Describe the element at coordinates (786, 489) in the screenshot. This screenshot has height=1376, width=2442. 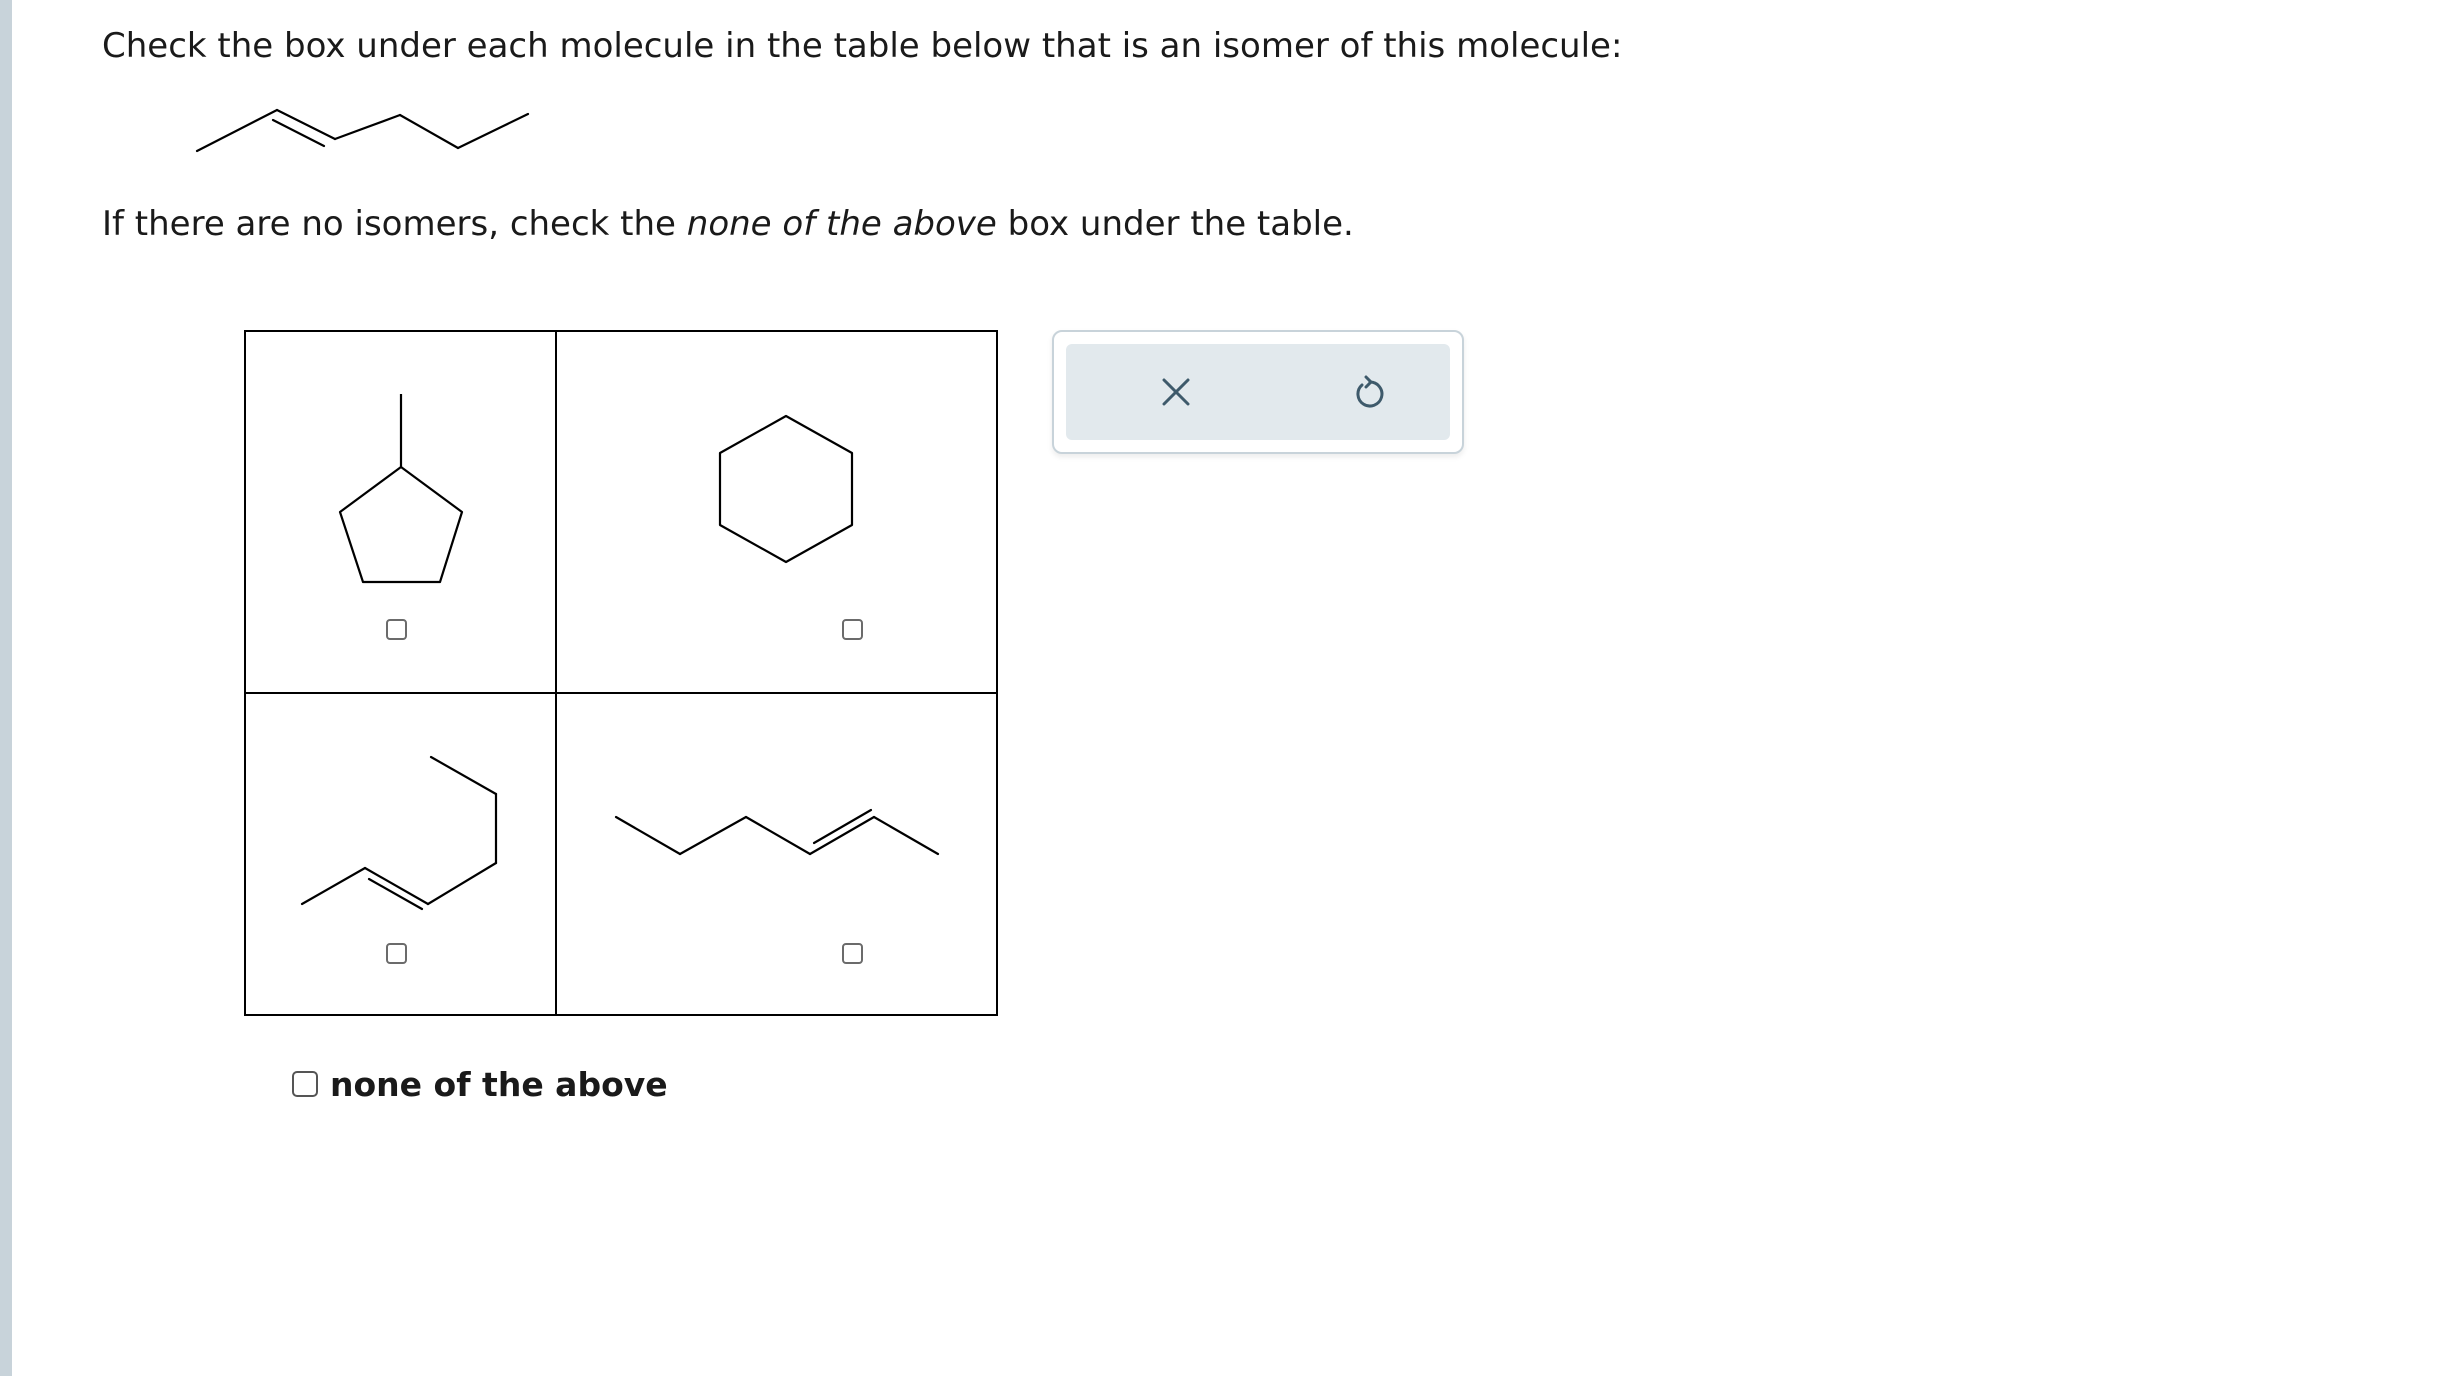
I see `cyclohexane-icon` at that location.